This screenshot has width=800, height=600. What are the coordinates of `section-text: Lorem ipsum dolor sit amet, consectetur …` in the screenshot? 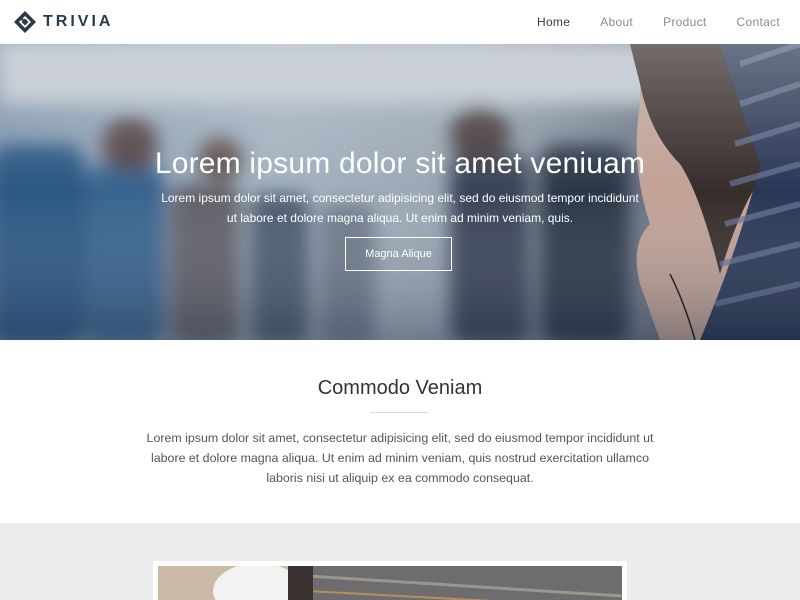 It's located at (400, 458).